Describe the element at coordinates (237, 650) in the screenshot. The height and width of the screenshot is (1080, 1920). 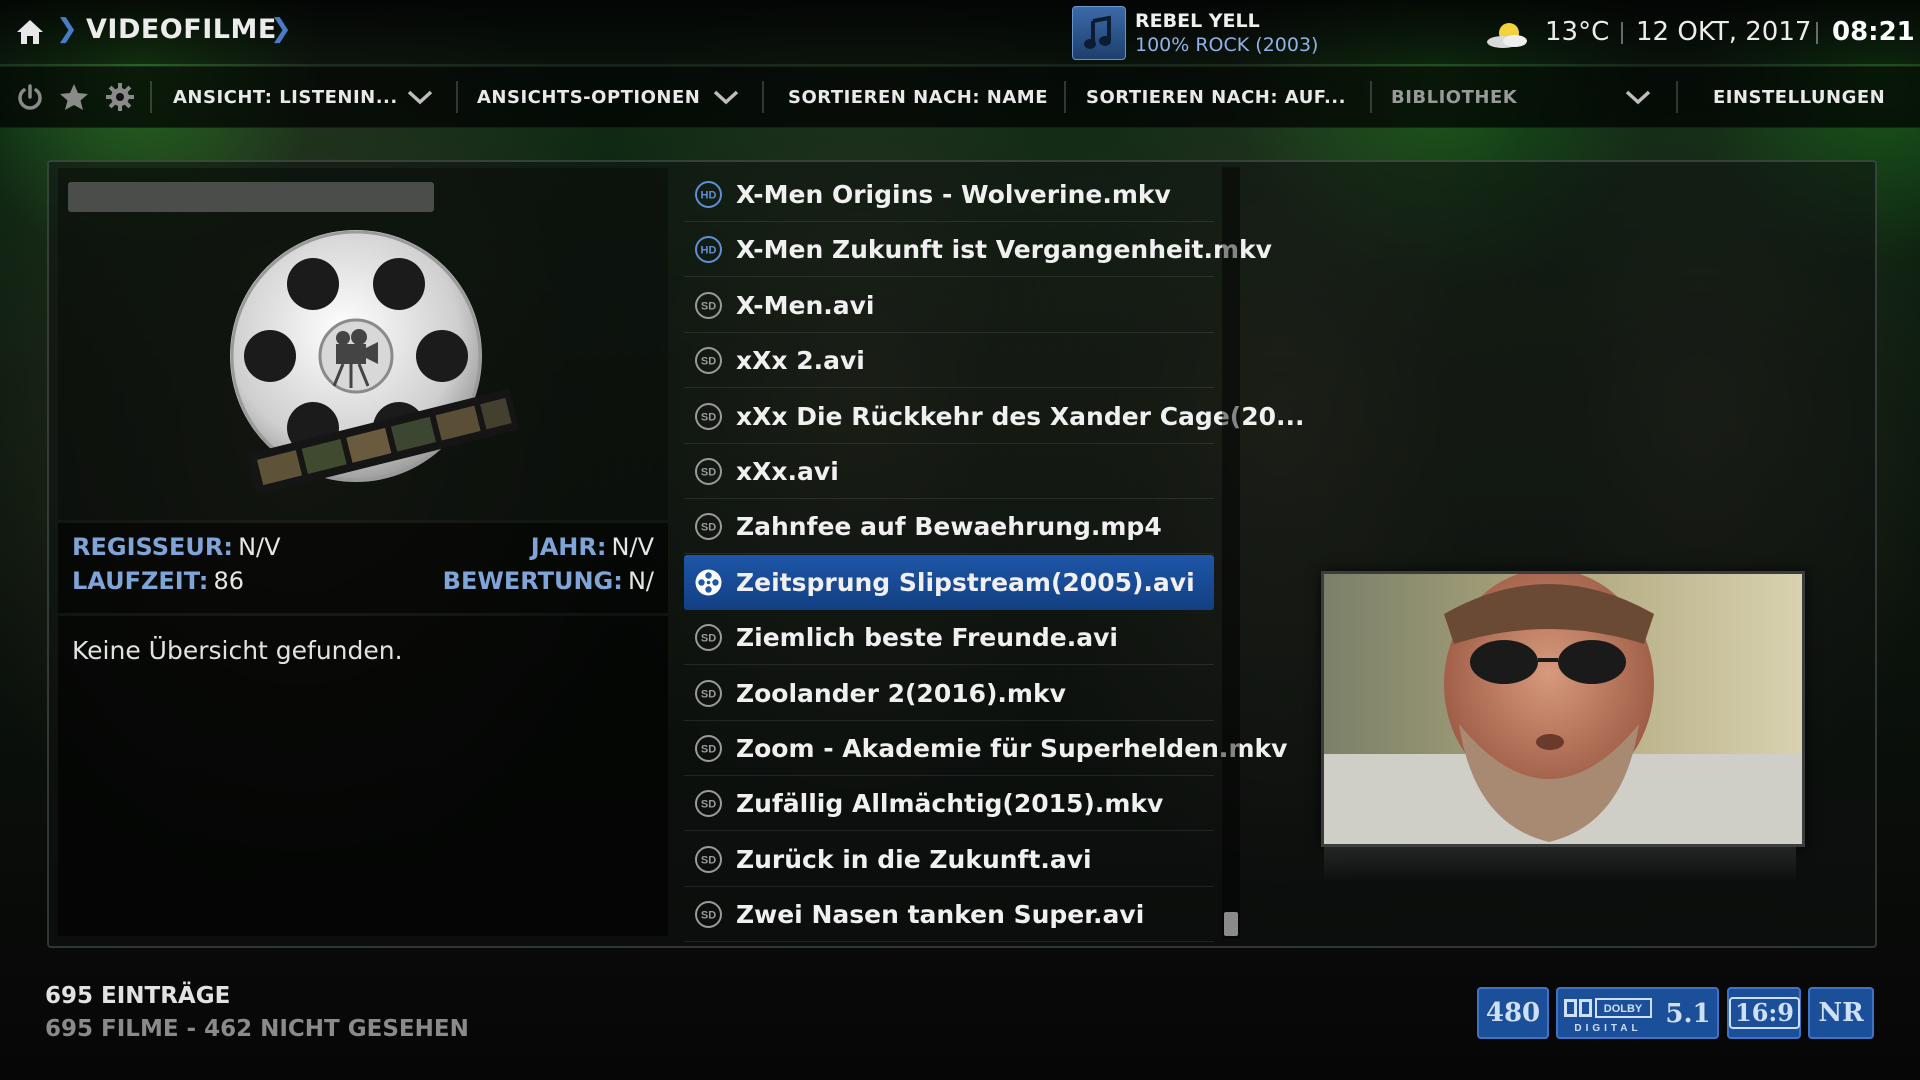
I see `plot-text: Keine Übersicht gefunden.` at that location.